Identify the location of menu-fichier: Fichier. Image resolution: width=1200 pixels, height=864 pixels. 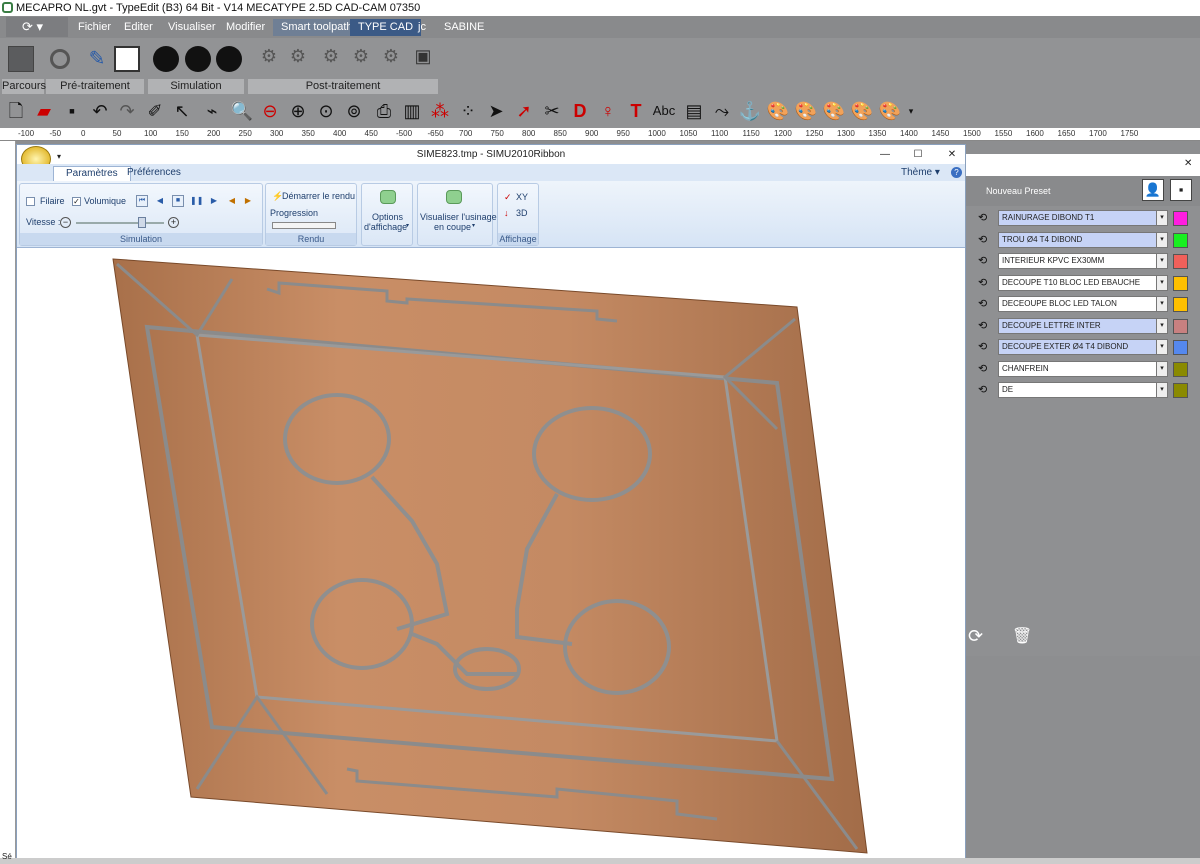
(94, 27).